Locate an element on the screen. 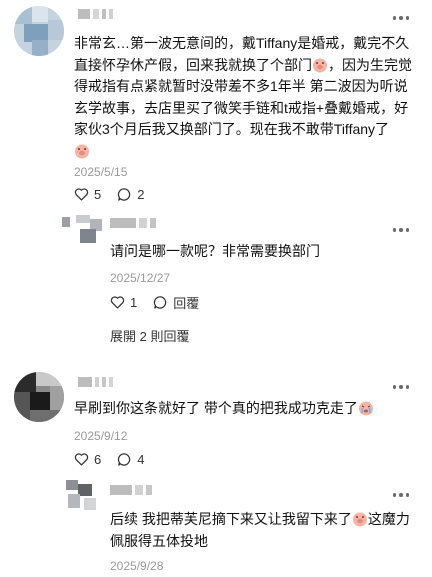 Image resolution: width=432 pixels, height=577 pixels. like-count: 6 is located at coordinates (98, 459).